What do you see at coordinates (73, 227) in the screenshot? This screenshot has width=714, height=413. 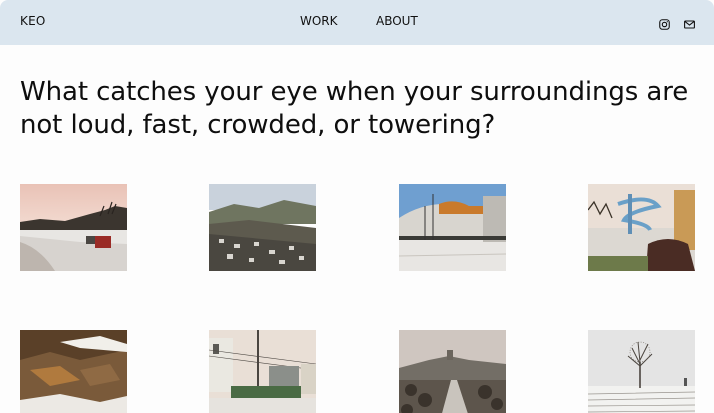 I see `photo-snowy-lakeshore` at bounding box center [73, 227].